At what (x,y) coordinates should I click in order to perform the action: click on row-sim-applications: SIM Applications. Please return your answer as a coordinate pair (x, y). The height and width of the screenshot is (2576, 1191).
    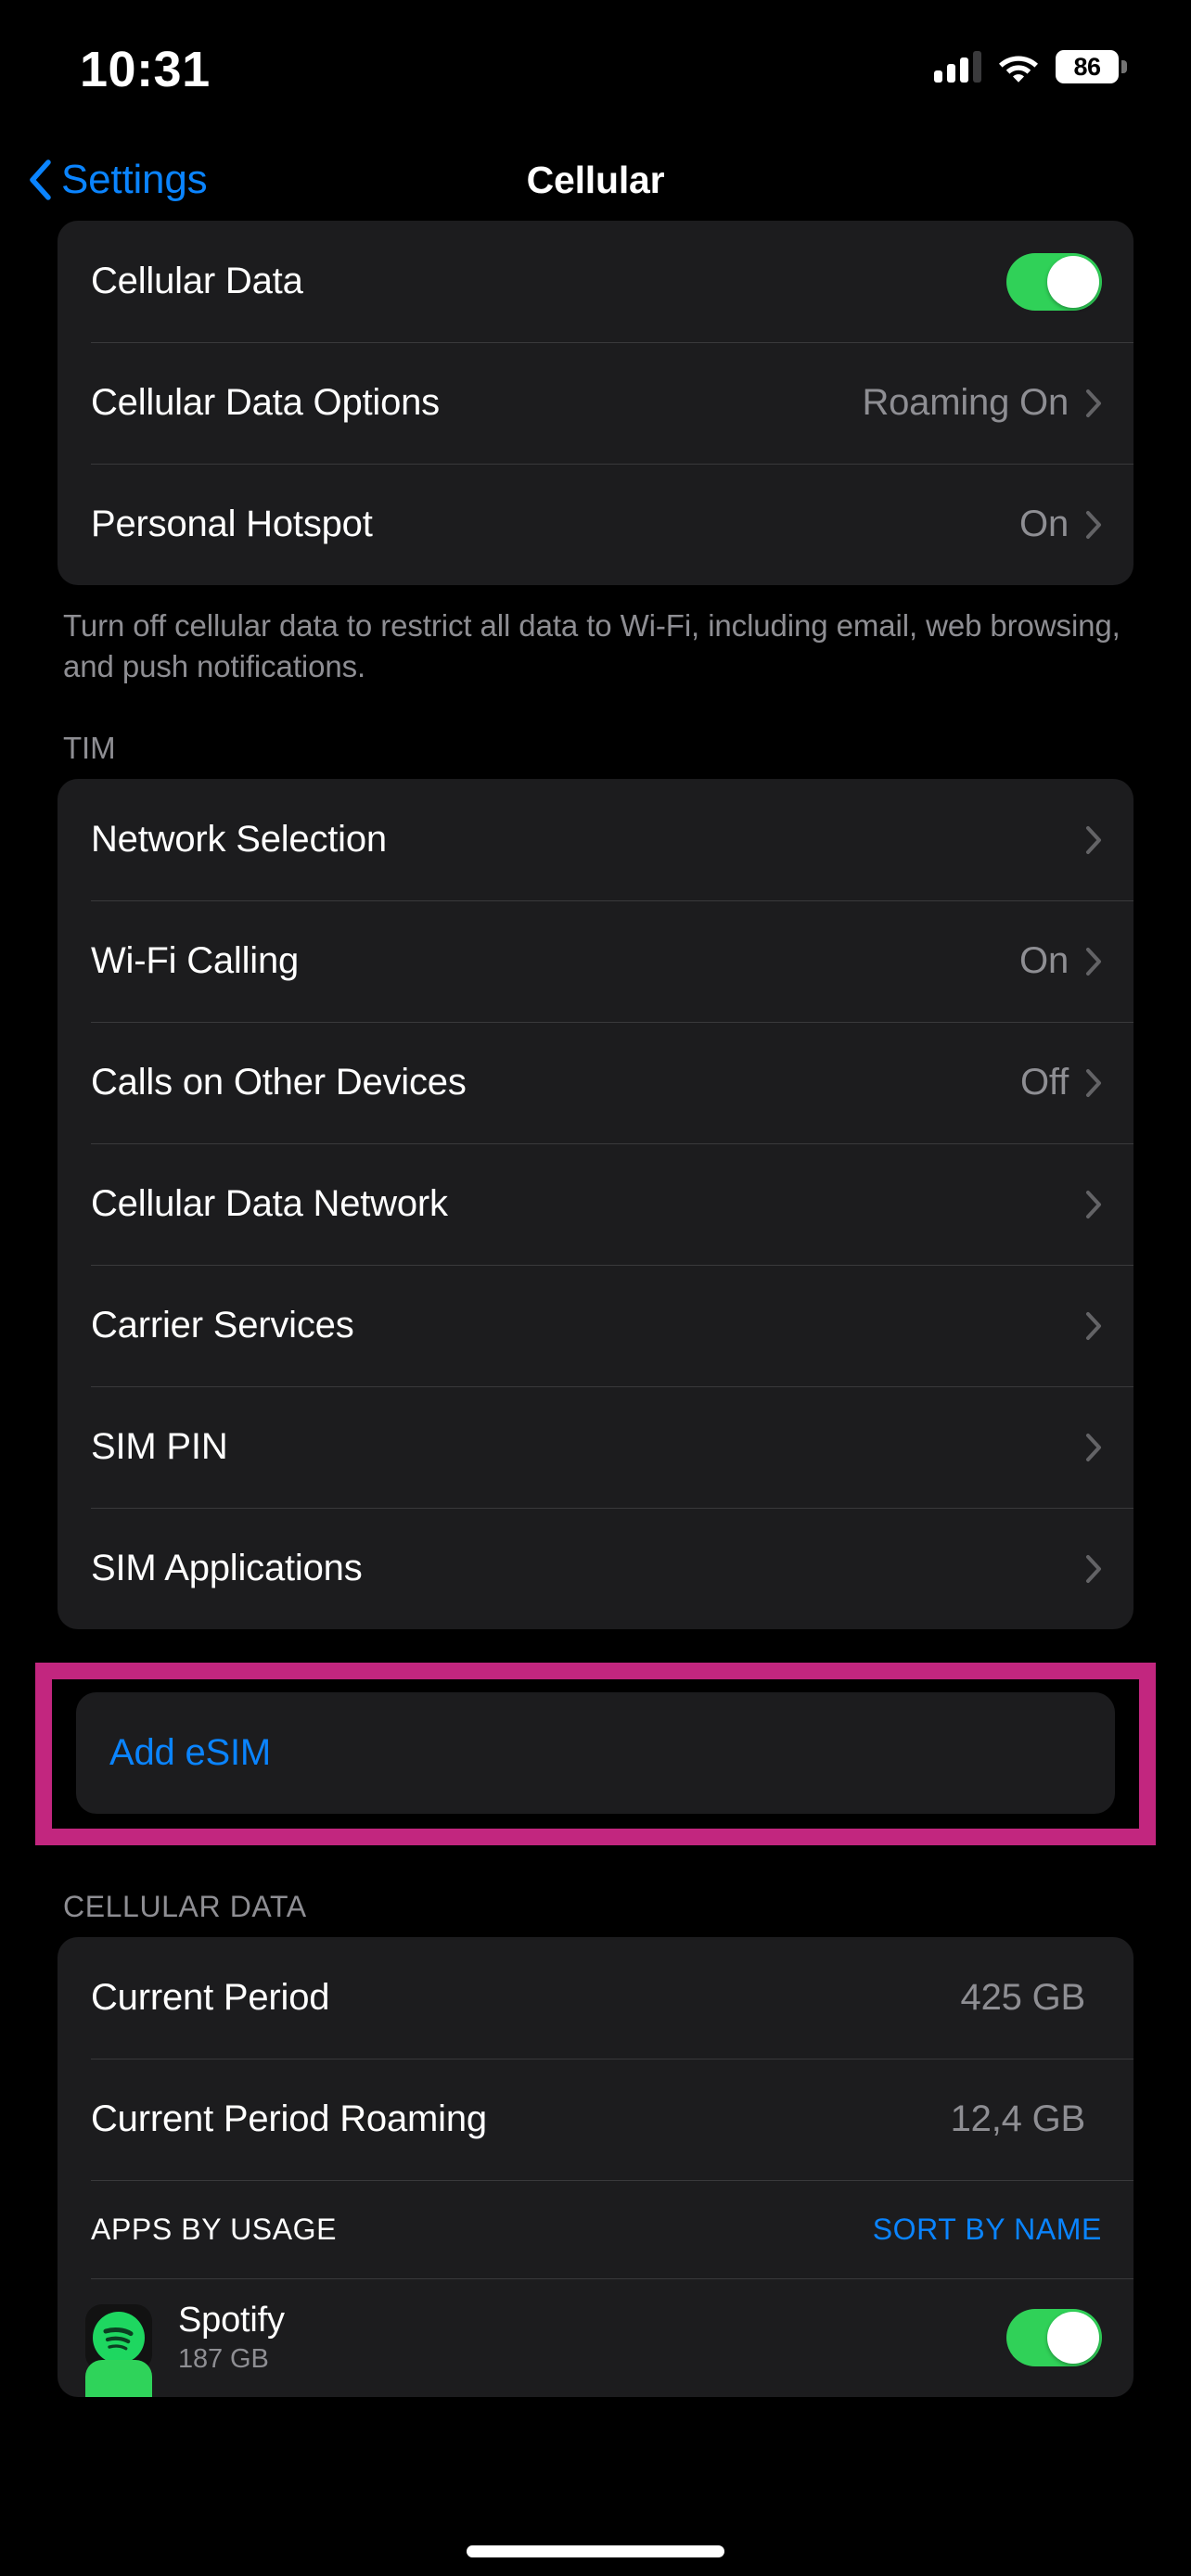
    Looking at the image, I should click on (595, 1568).